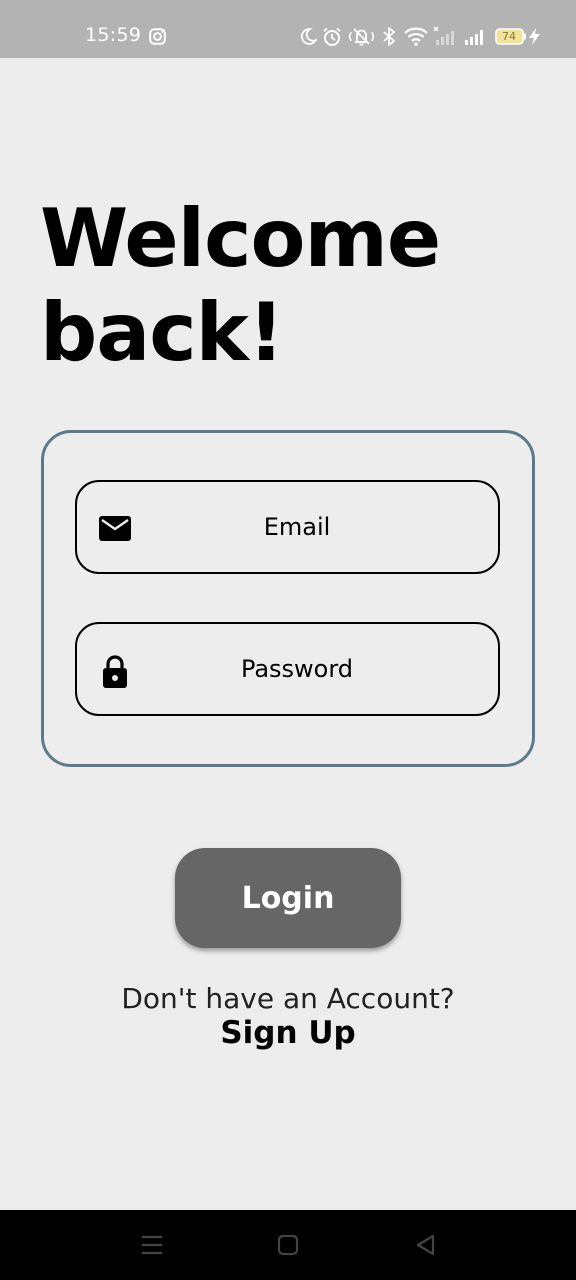 The width and height of the screenshot is (576, 1280). Describe the element at coordinates (113, 35) in the screenshot. I see `status-time: 15:59` at that location.